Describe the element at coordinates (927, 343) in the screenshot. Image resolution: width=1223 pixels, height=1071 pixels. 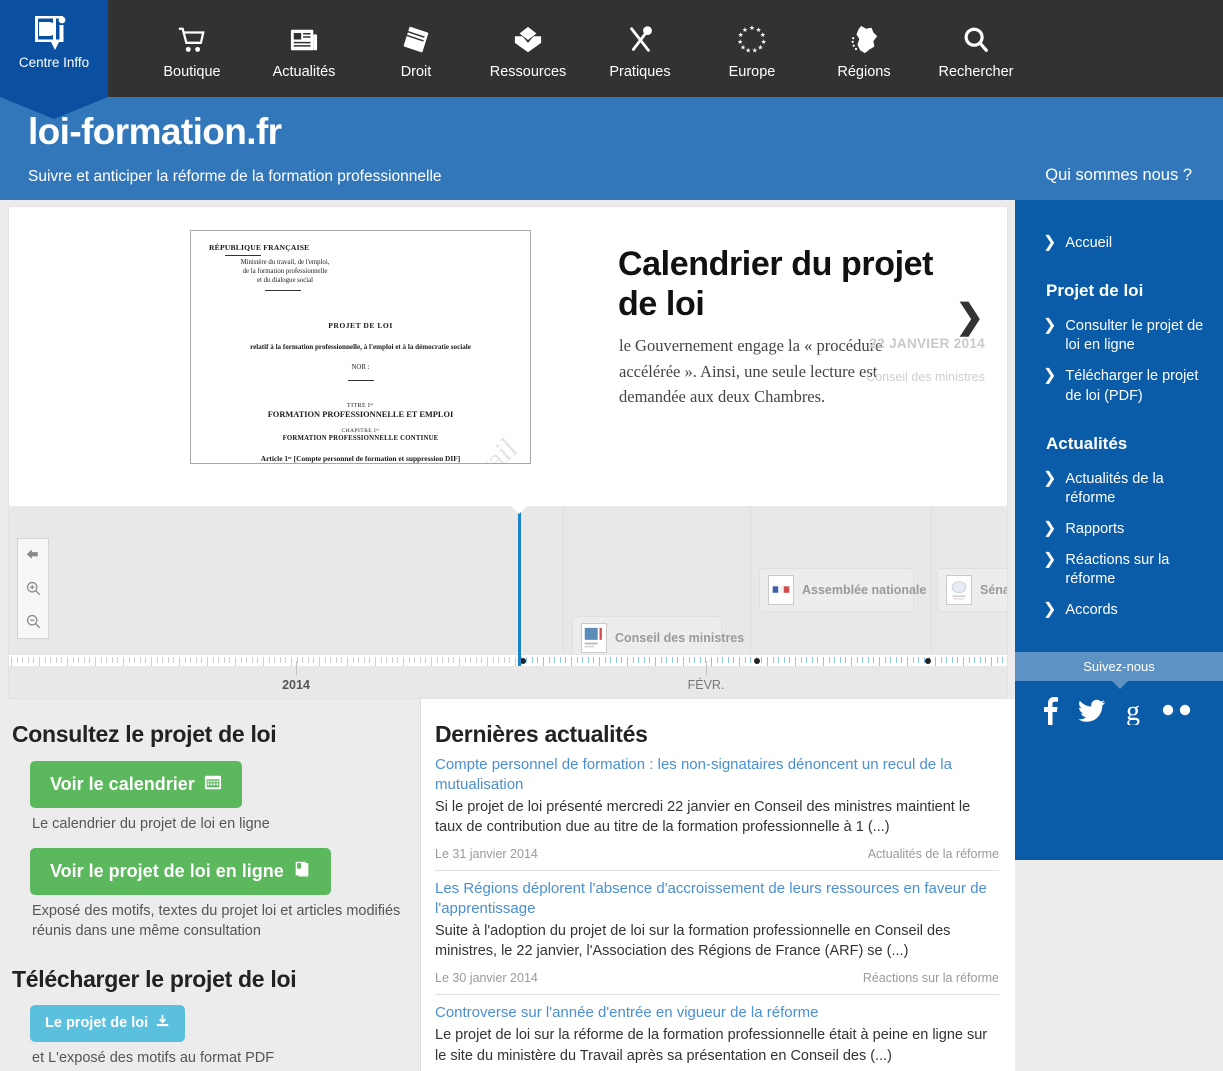
I see `feature-date: 22 JANVIER 2014` at that location.